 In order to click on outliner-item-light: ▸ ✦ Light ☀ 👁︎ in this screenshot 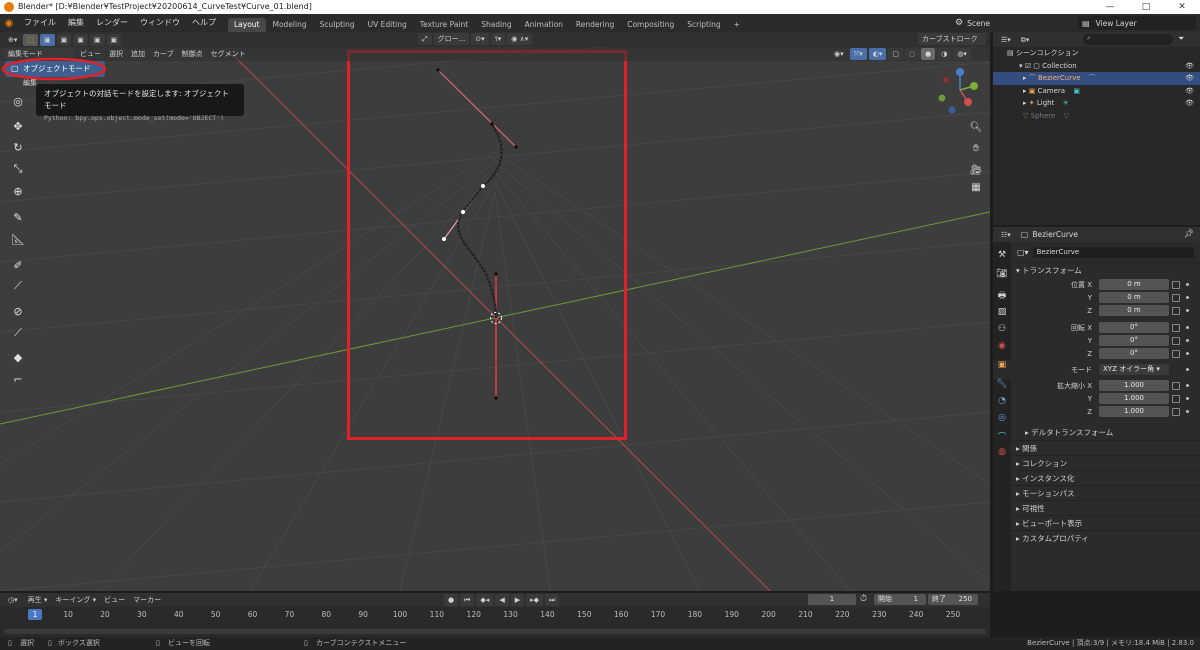, I will do `click(1096, 103)`.